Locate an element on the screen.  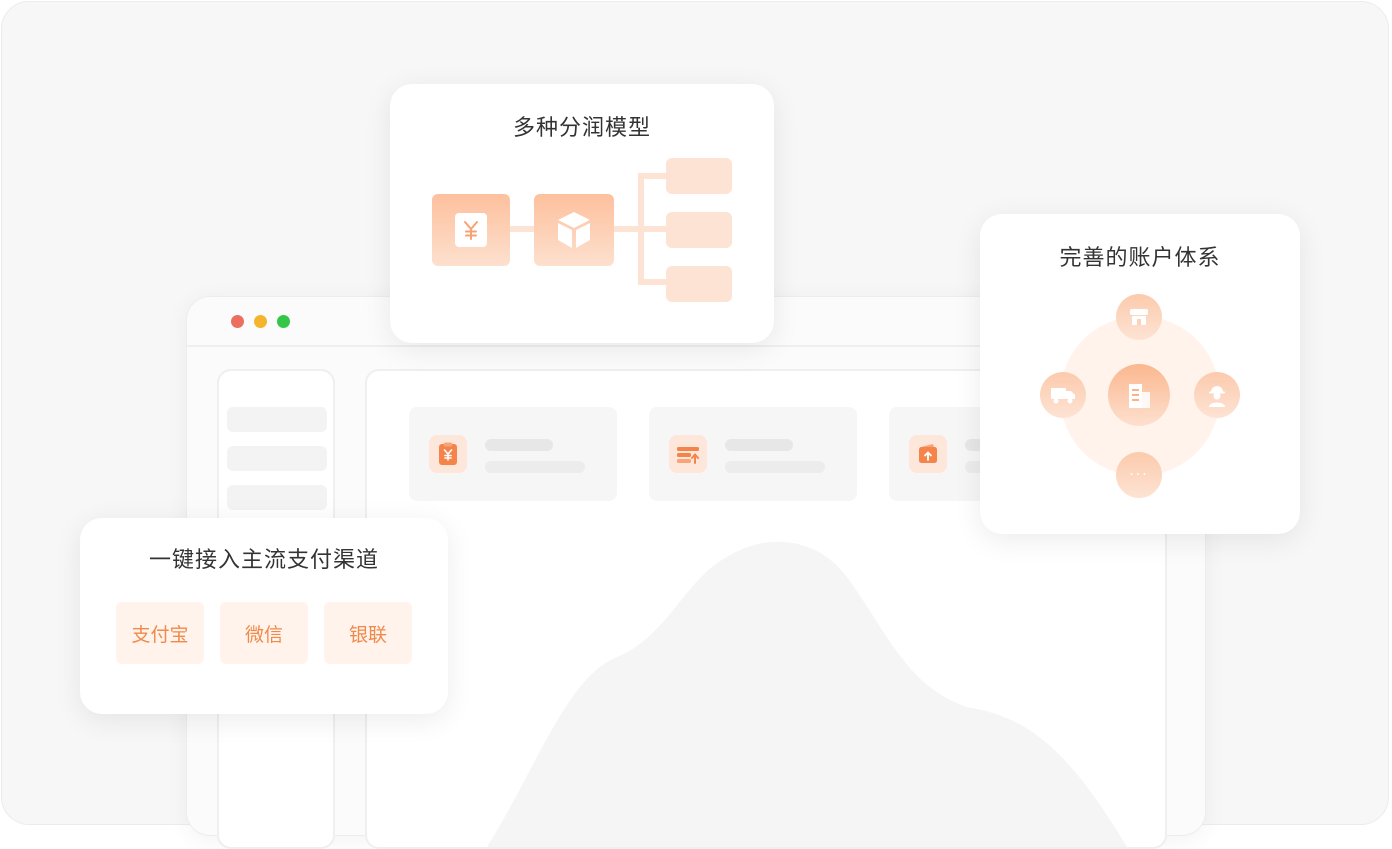
account-system-card: 完善的账户体系 ··· is located at coordinates (1140, 374).